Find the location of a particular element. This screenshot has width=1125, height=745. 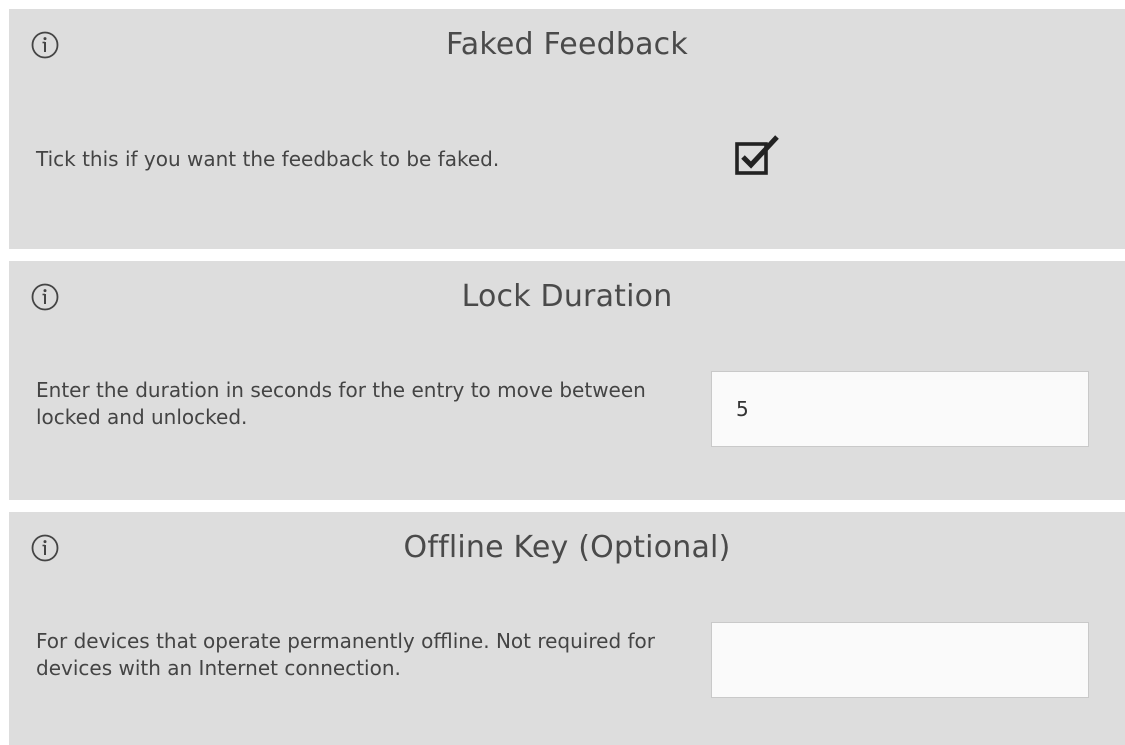

panel-title: Lock Duration is located at coordinates (567, 296).